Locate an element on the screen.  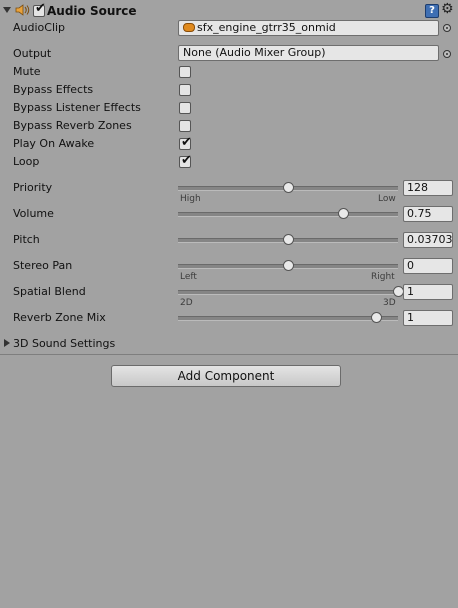
bypass-effects-checkbox is located at coordinates (185, 90).